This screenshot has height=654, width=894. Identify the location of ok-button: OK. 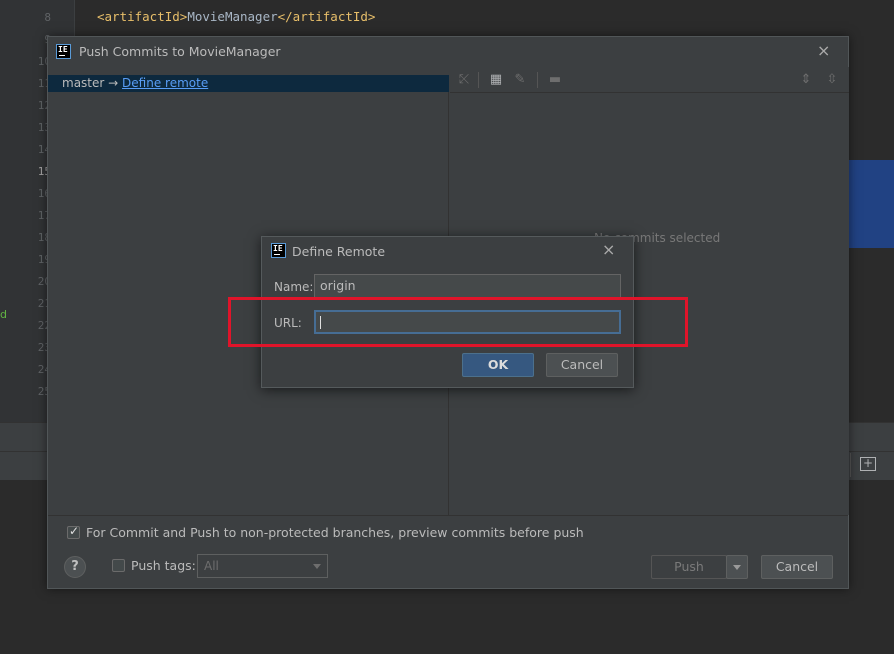
(498, 365).